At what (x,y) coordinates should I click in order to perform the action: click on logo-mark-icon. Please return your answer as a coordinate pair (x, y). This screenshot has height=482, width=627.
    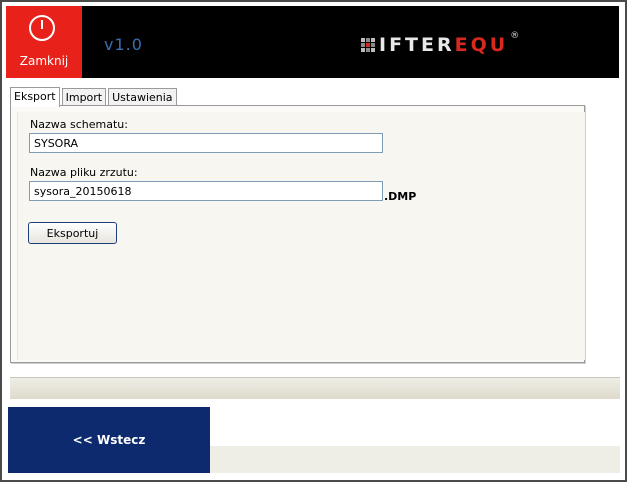
    Looking at the image, I should click on (368, 45).